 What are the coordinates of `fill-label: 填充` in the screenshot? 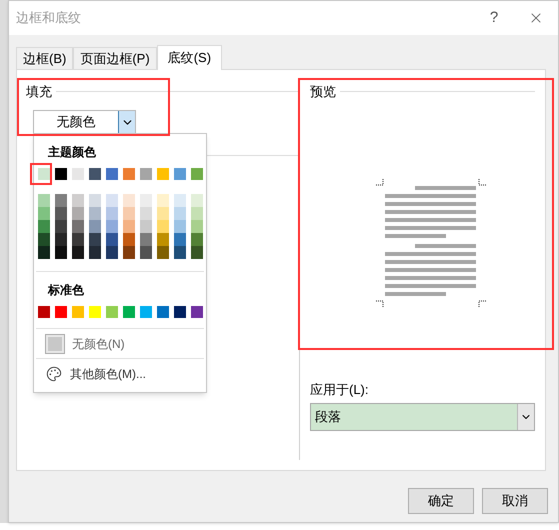 It's located at (39, 92).